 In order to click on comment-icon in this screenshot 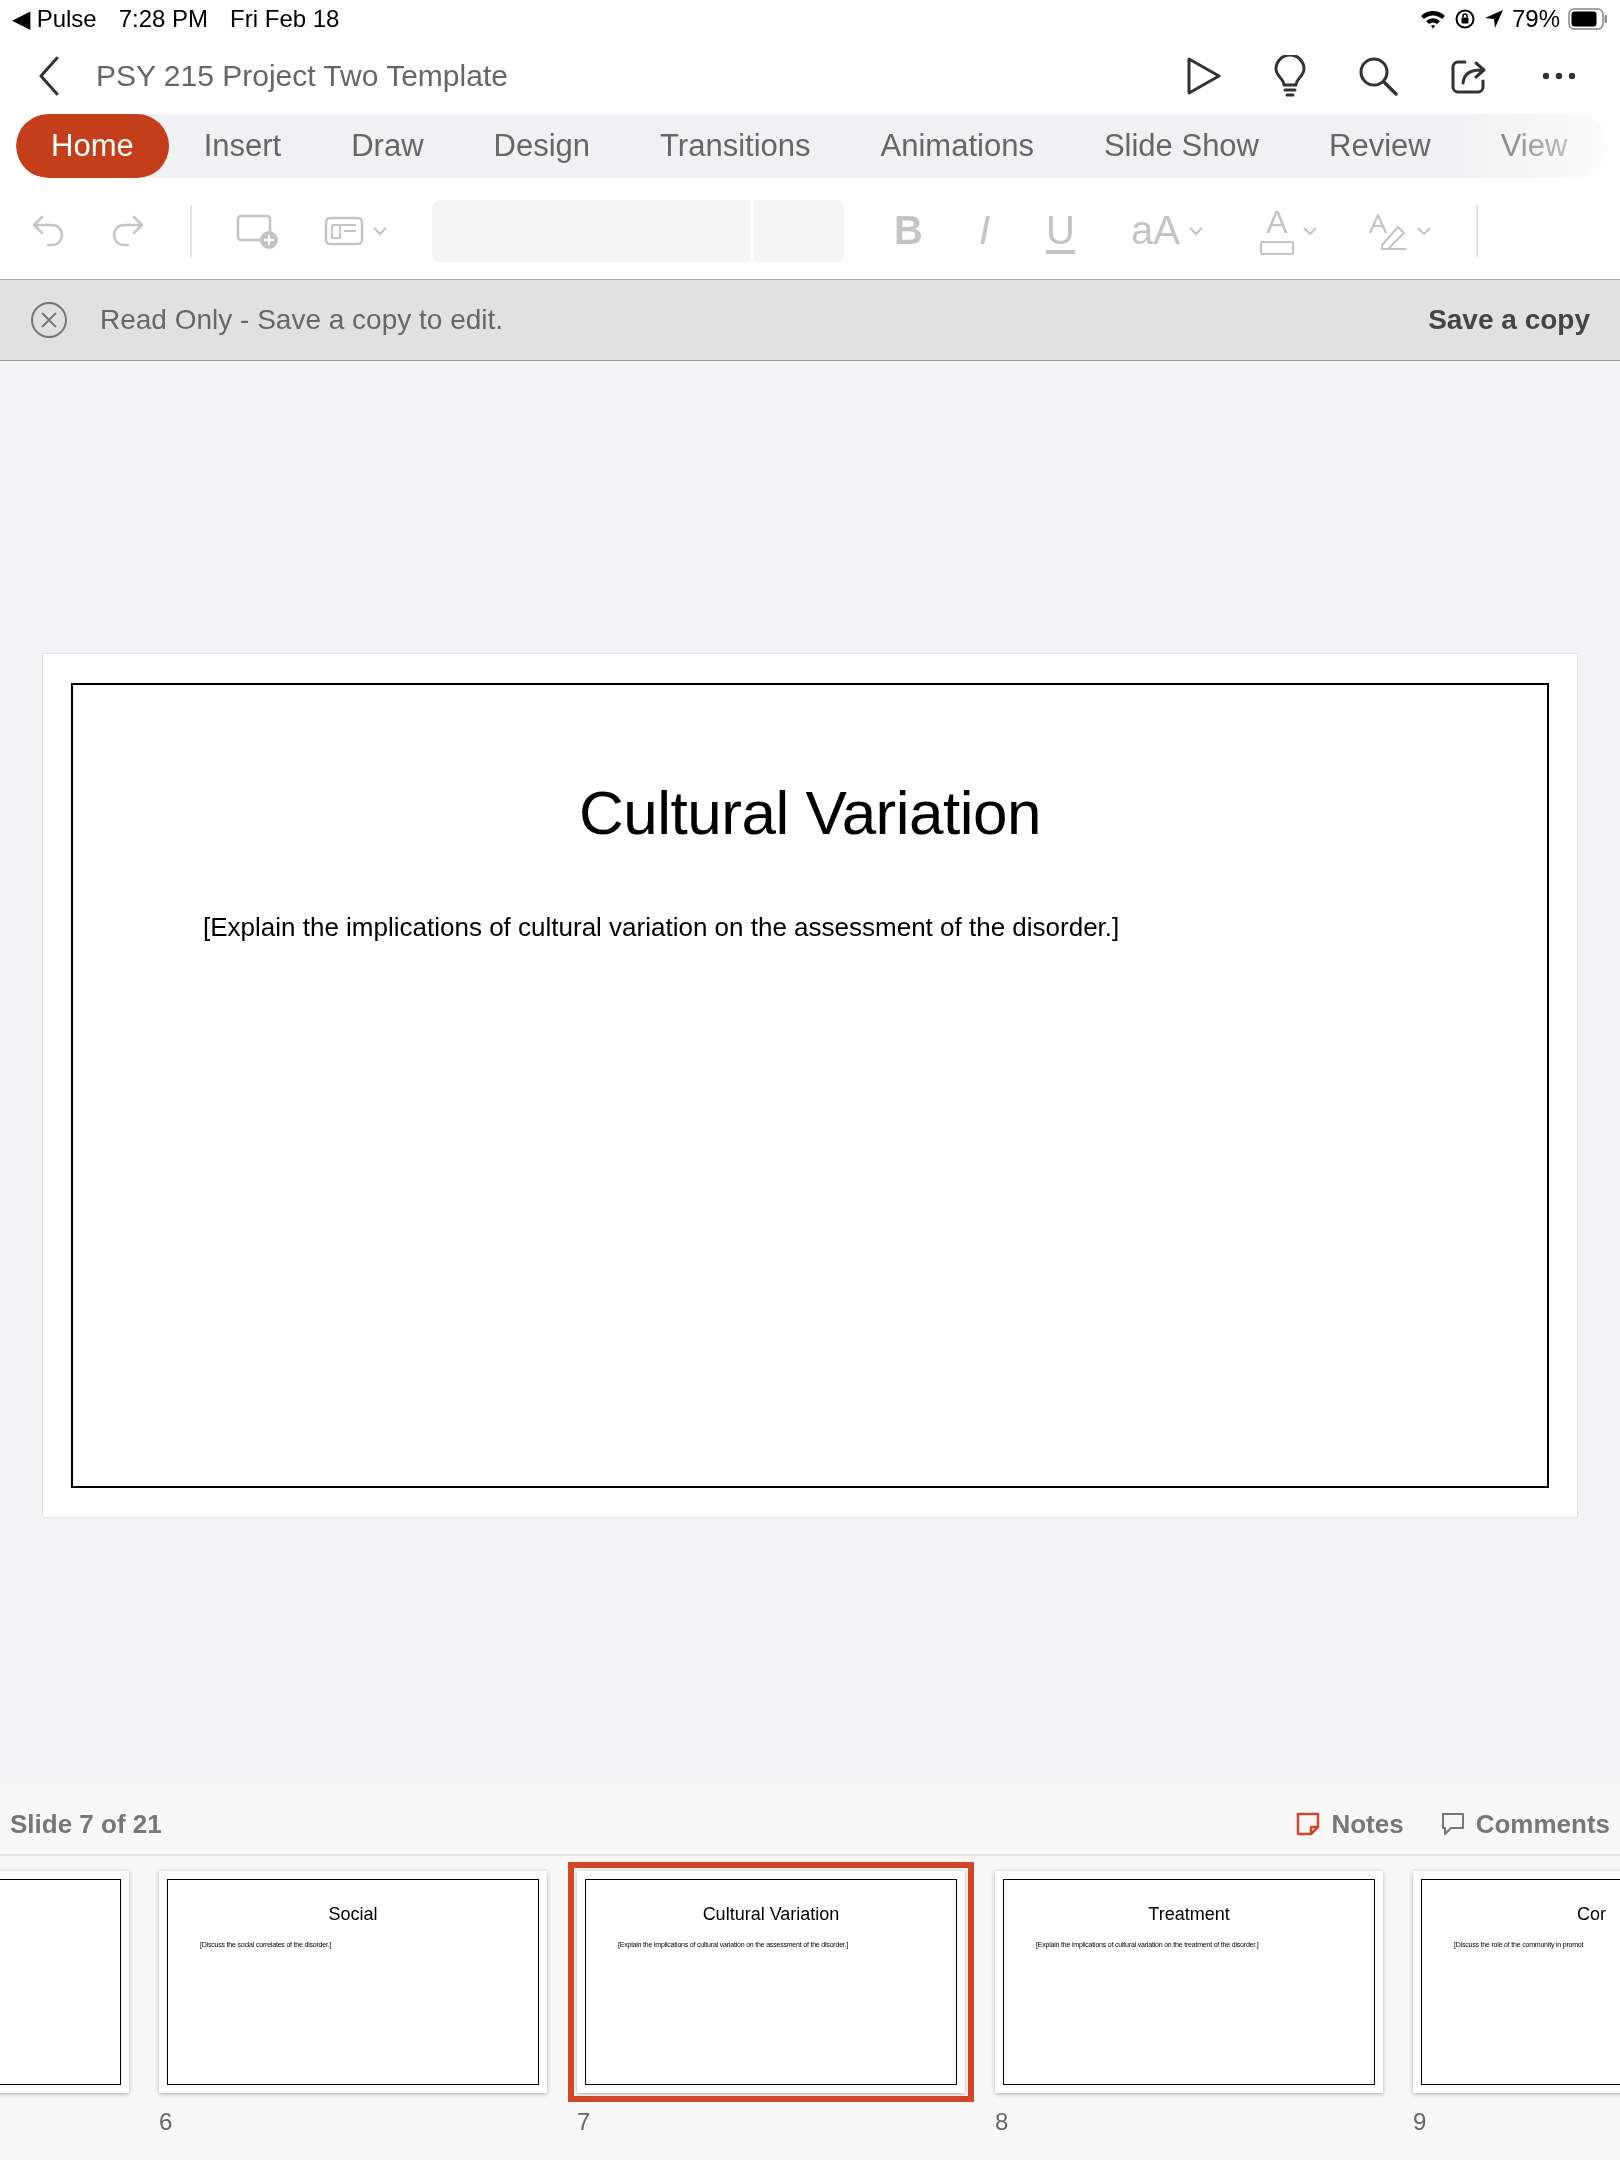, I will do `click(1452, 1824)`.